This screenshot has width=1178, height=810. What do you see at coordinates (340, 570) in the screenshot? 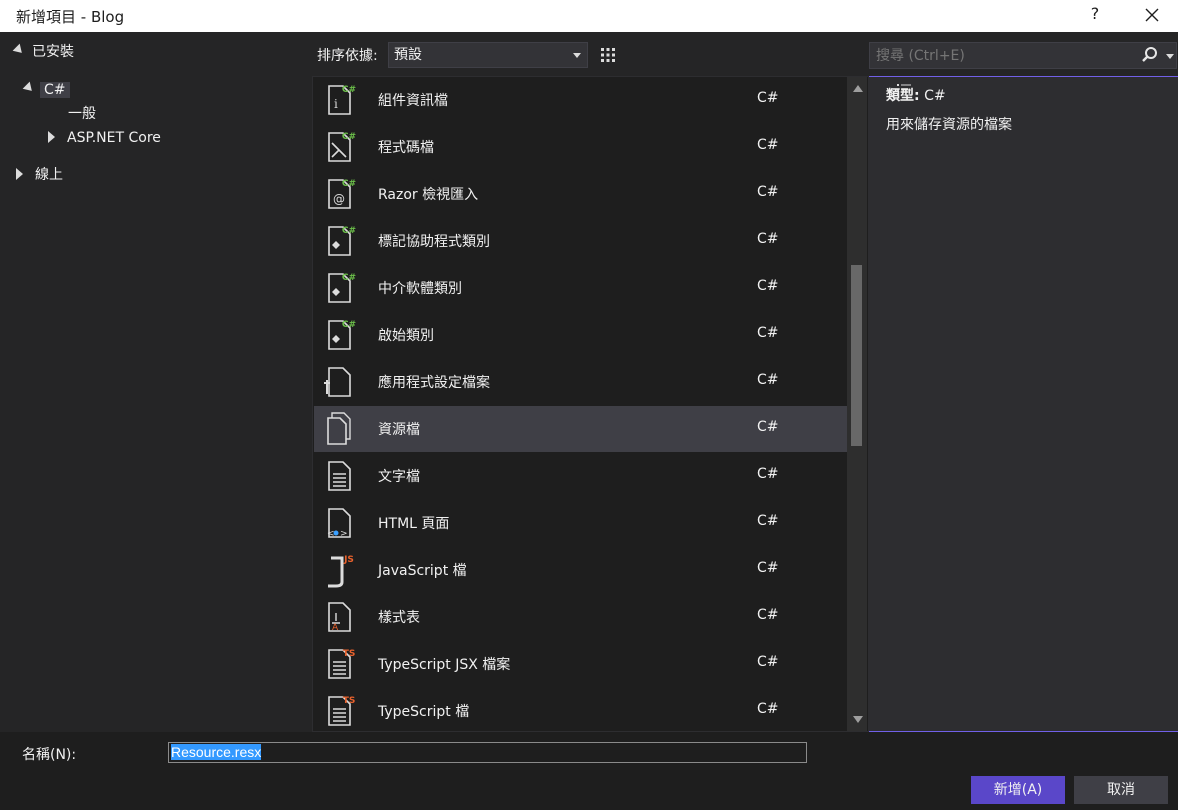
I see `javascript-icon: JS` at bounding box center [340, 570].